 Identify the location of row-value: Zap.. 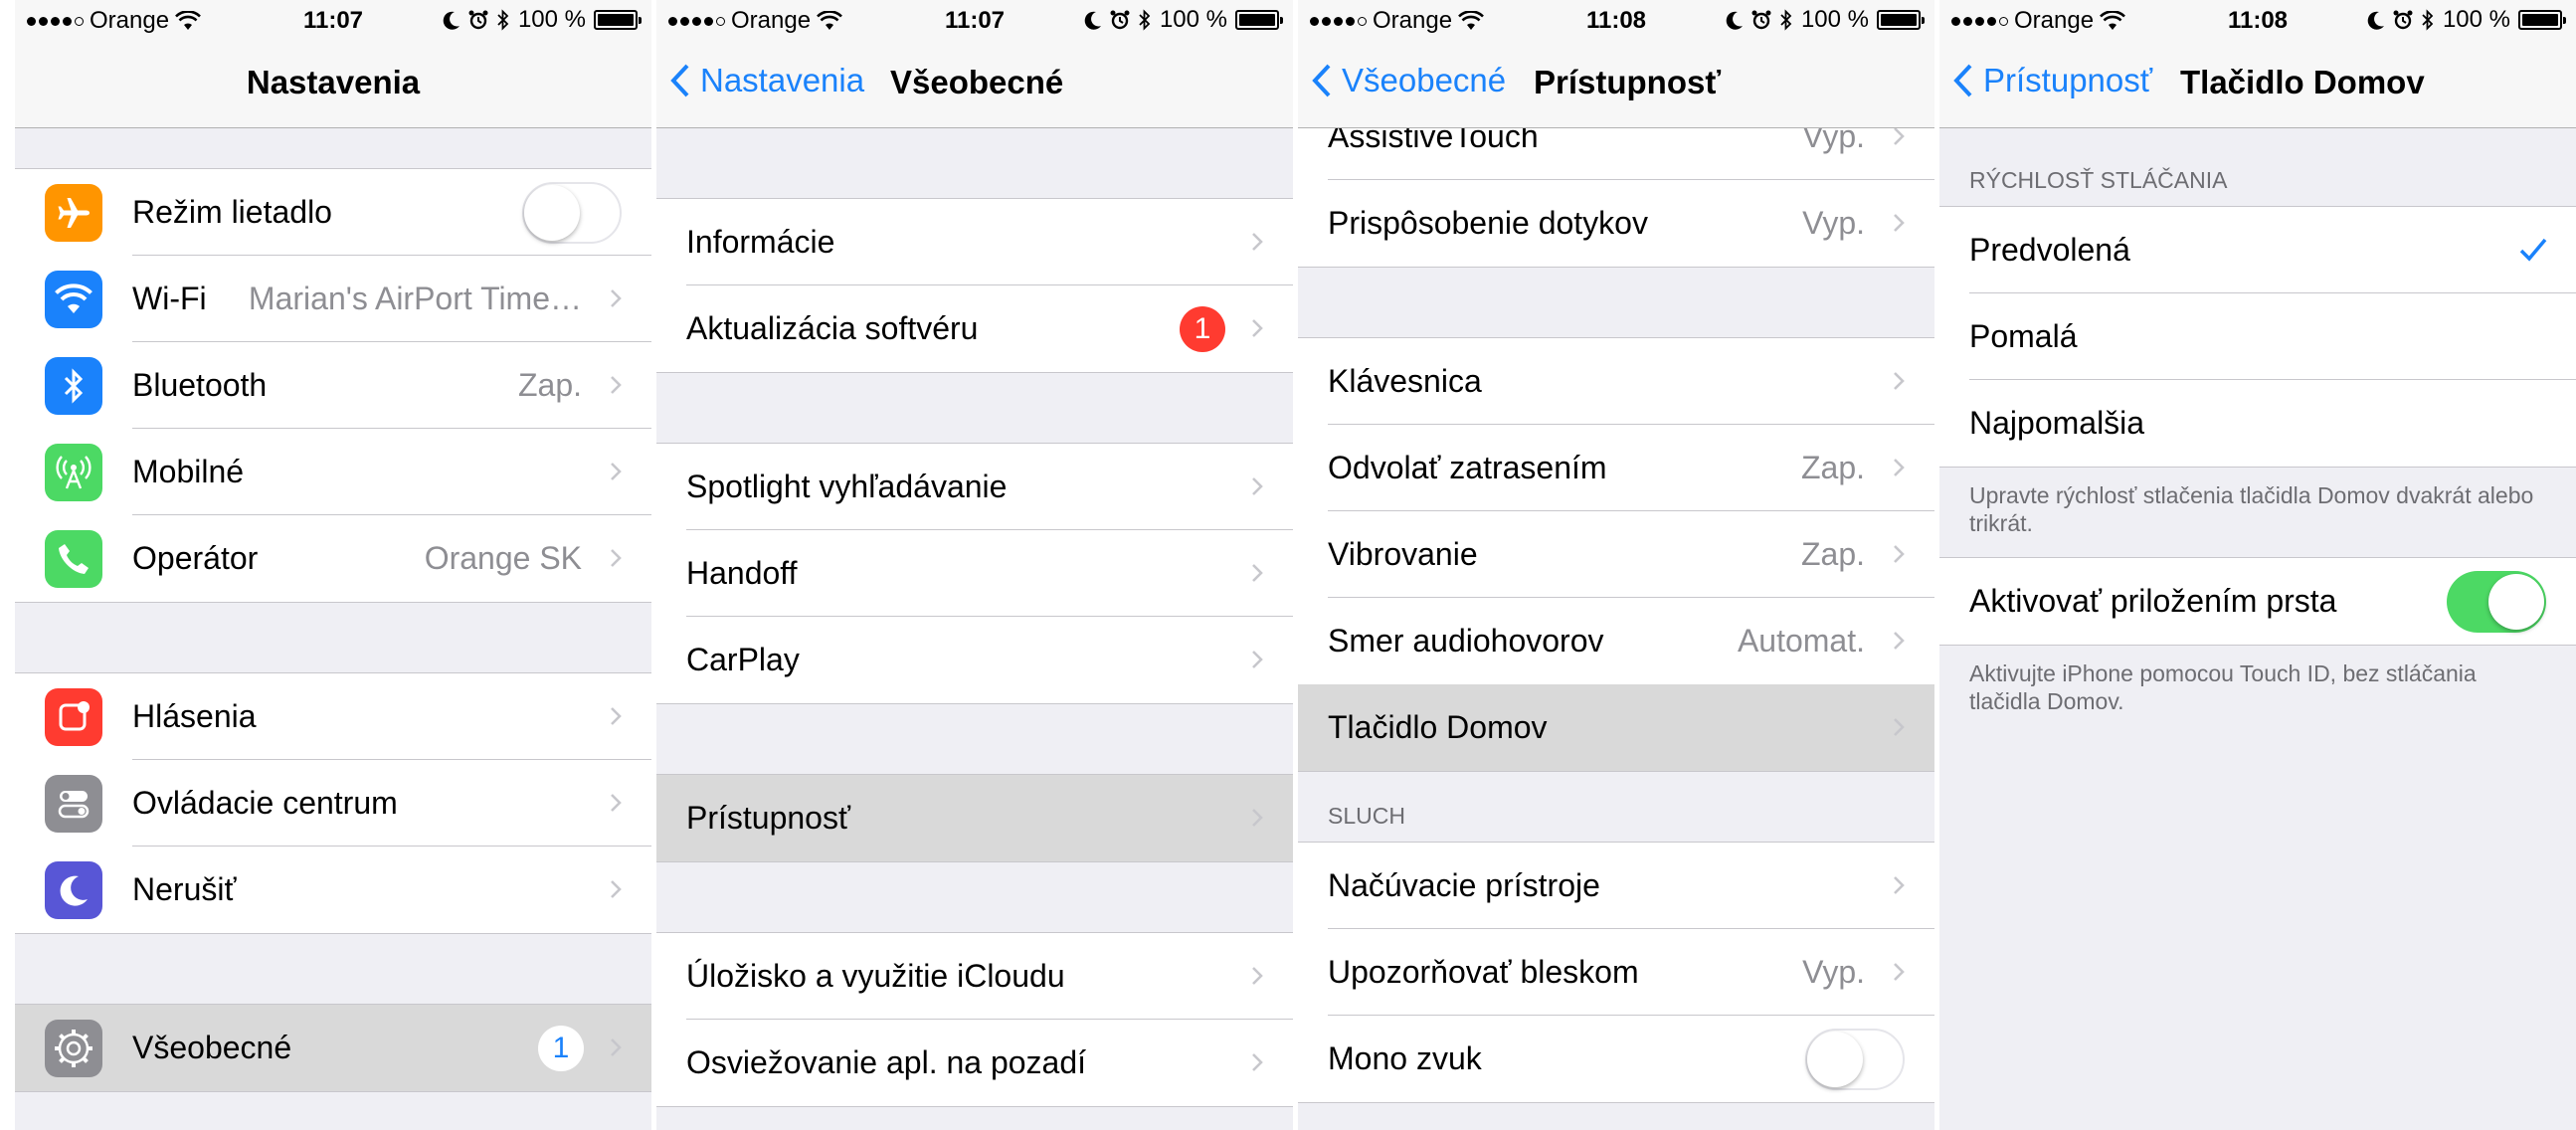
(1832, 468).